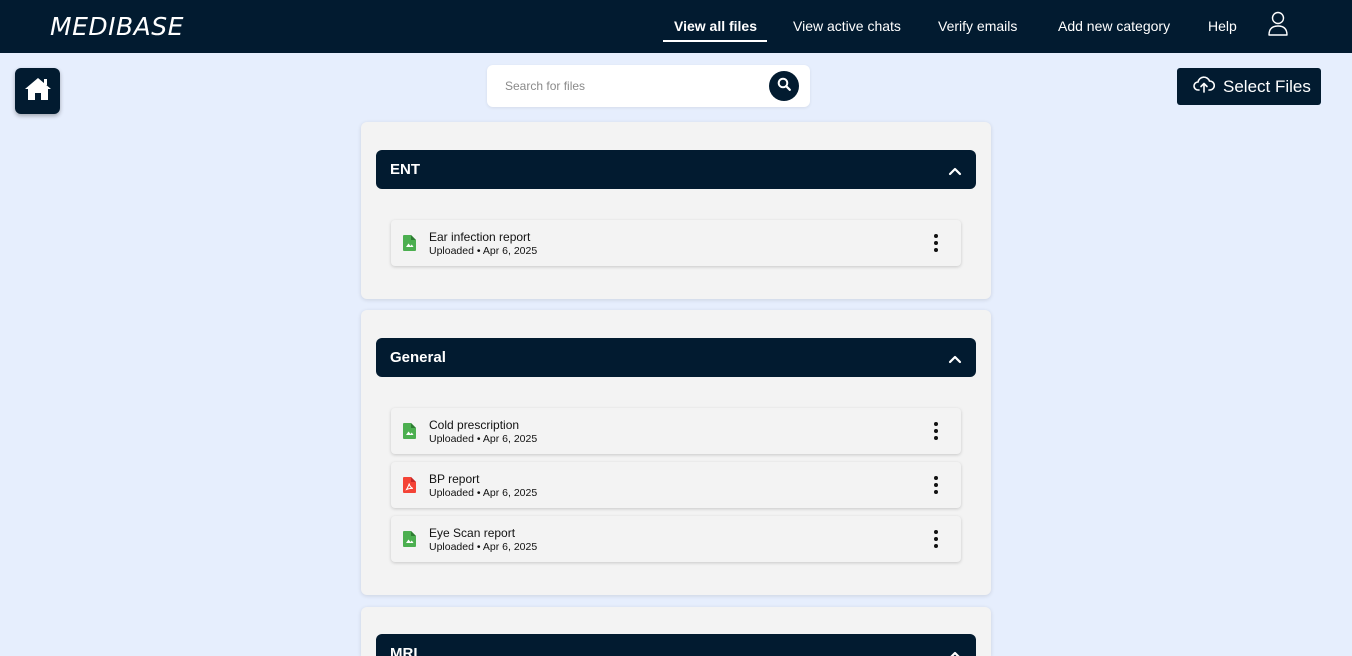  I want to click on file-name: Ear infection report, so click(480, 237).